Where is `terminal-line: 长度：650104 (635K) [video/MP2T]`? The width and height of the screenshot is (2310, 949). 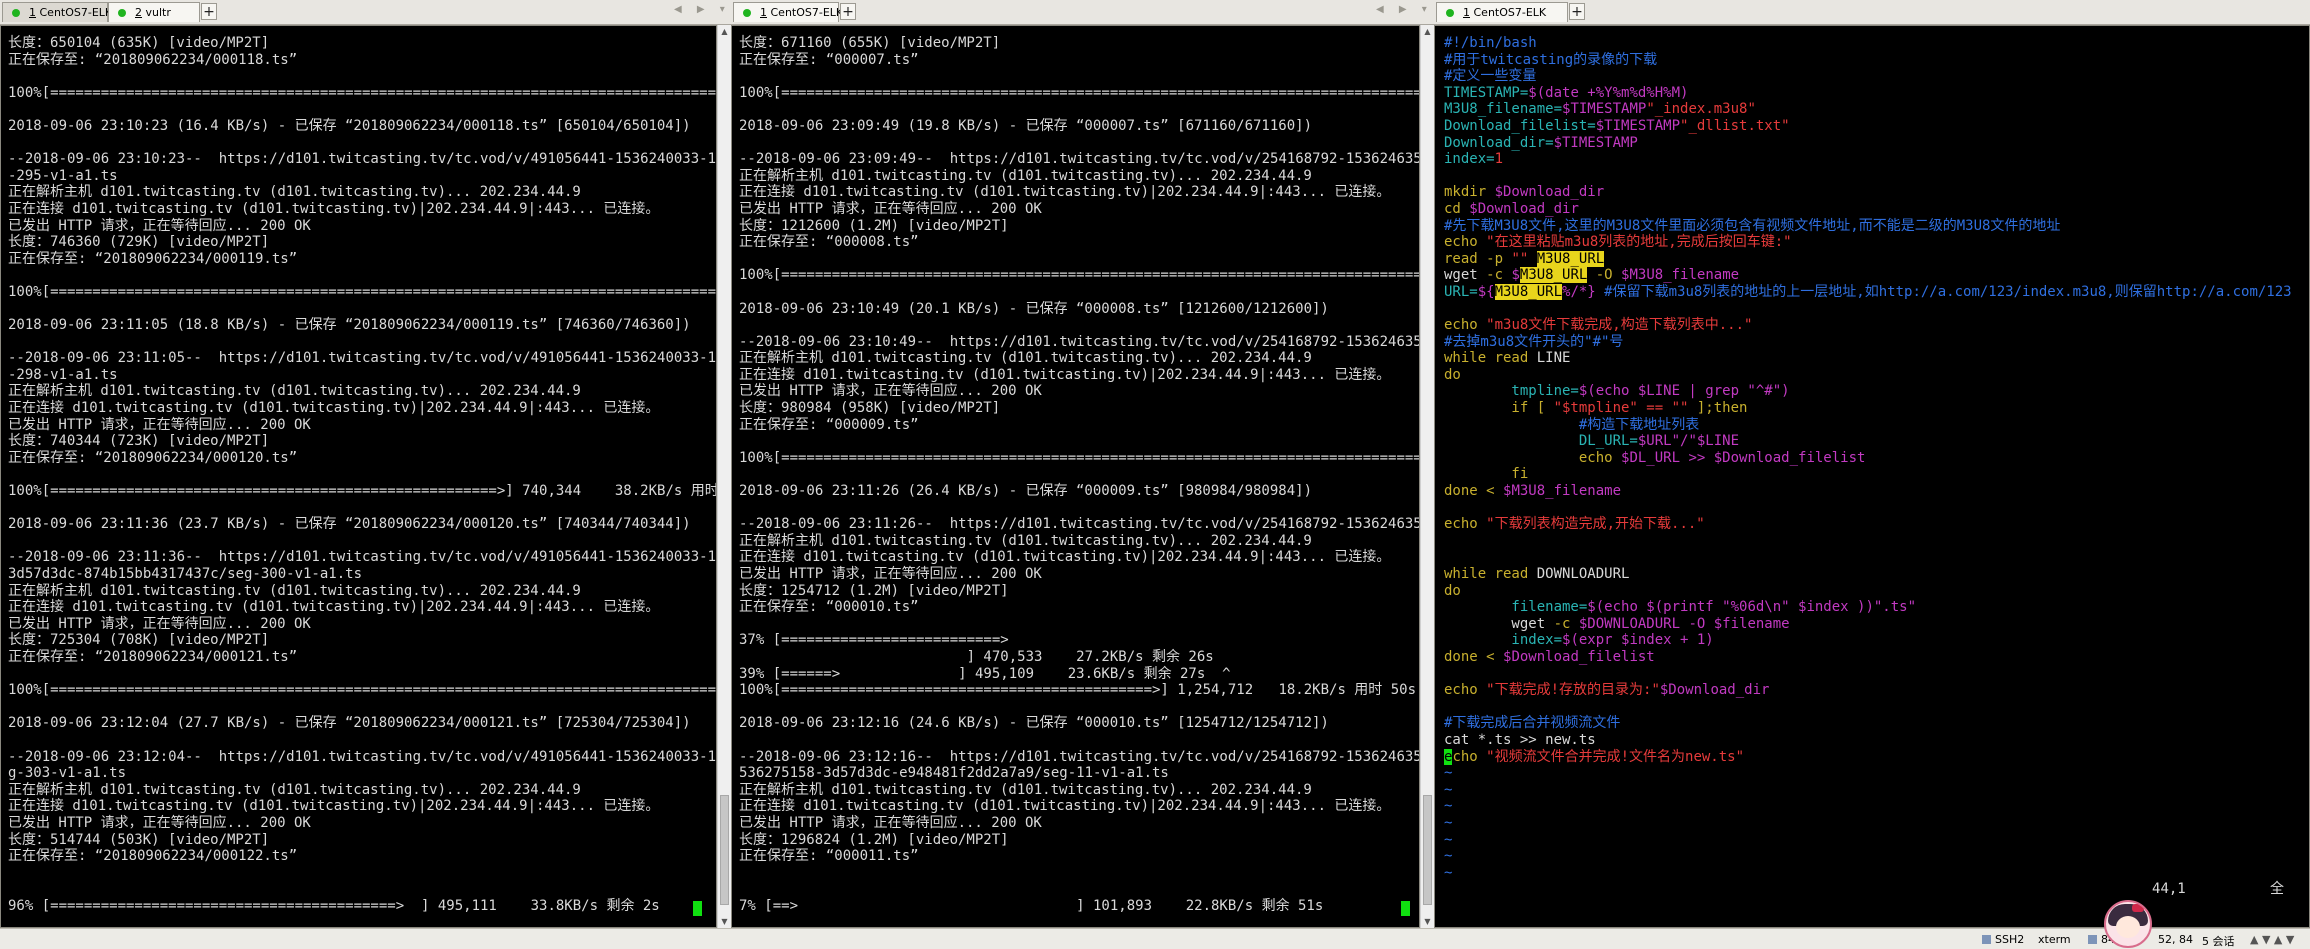 terminal-line: 长度：650104 (635K) [video/MP2T] is located at coordinates (139, 43).